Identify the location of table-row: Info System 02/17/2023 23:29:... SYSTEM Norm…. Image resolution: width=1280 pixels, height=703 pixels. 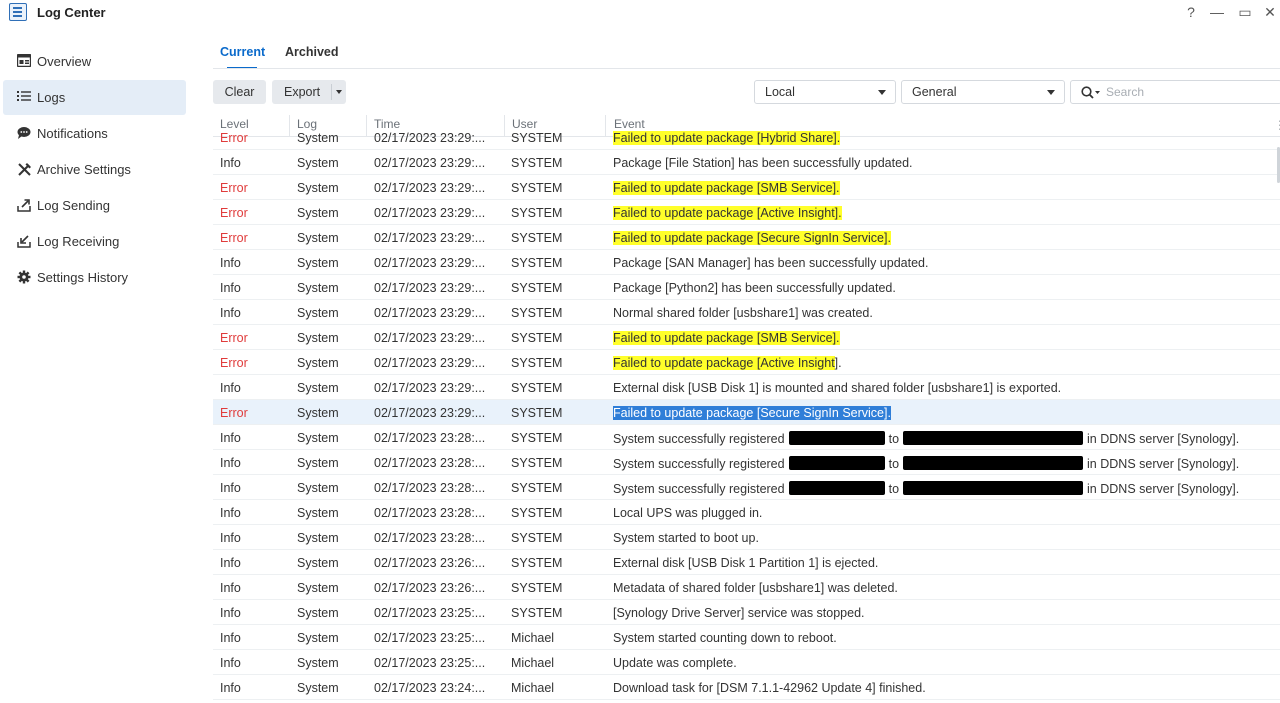
(746, 312).